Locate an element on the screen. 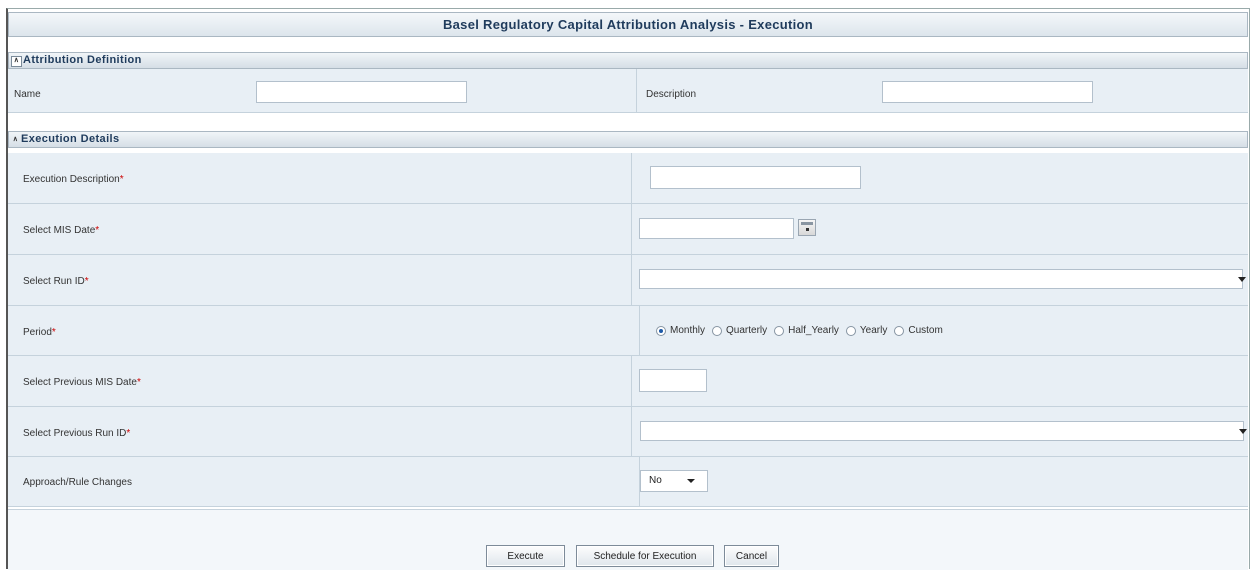  execution-description-input is located at coordinates (755, 177).